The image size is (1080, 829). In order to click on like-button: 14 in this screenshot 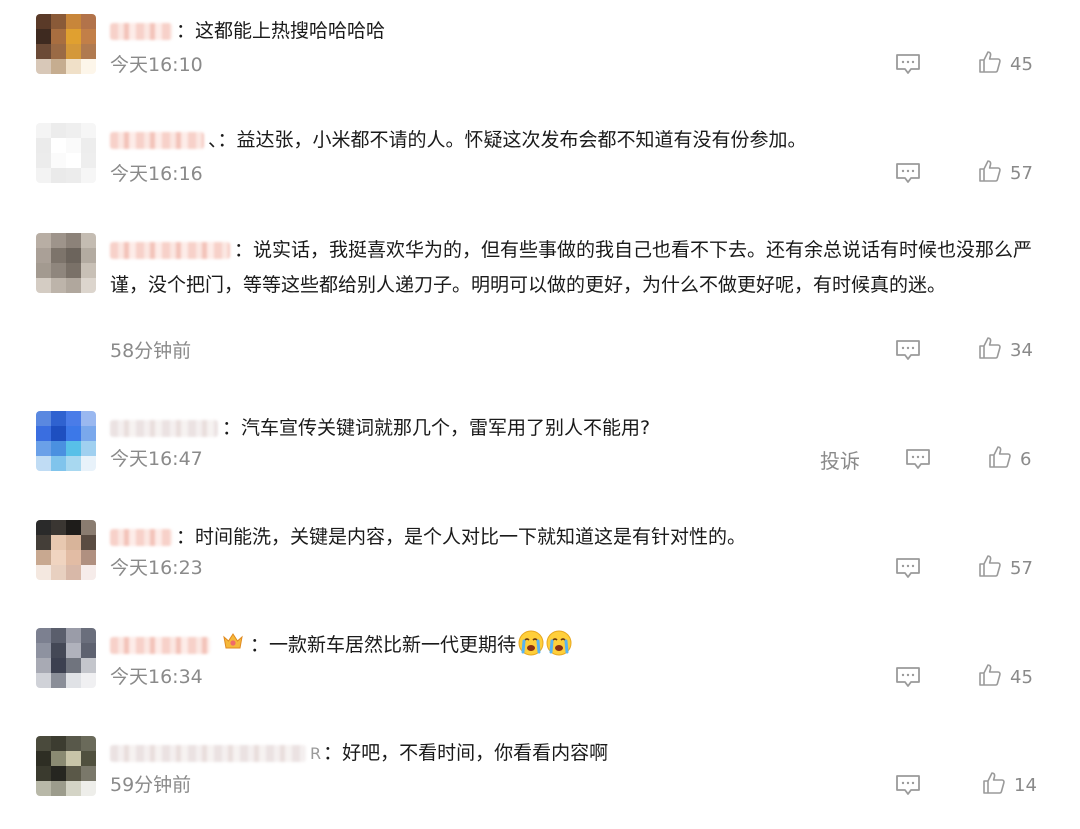, I will do `click(1009, 785)`.